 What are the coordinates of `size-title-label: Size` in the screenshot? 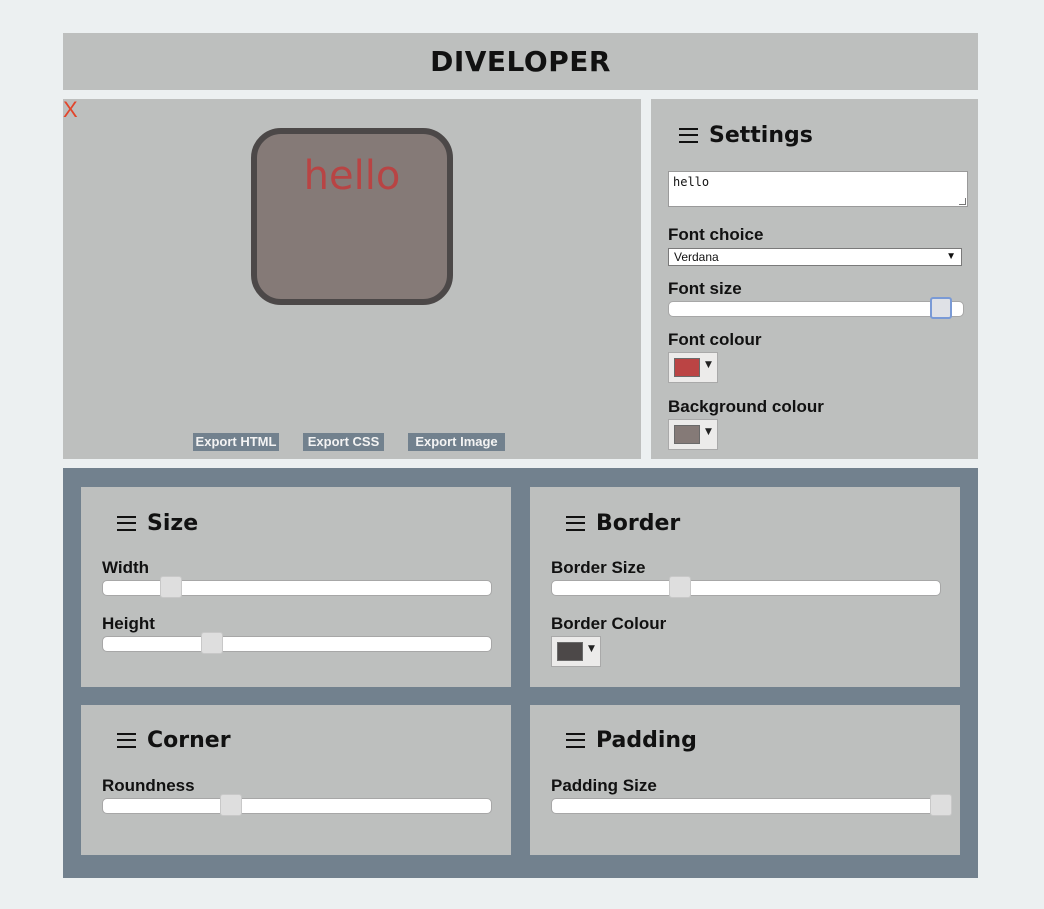 It's located at (173, 523).